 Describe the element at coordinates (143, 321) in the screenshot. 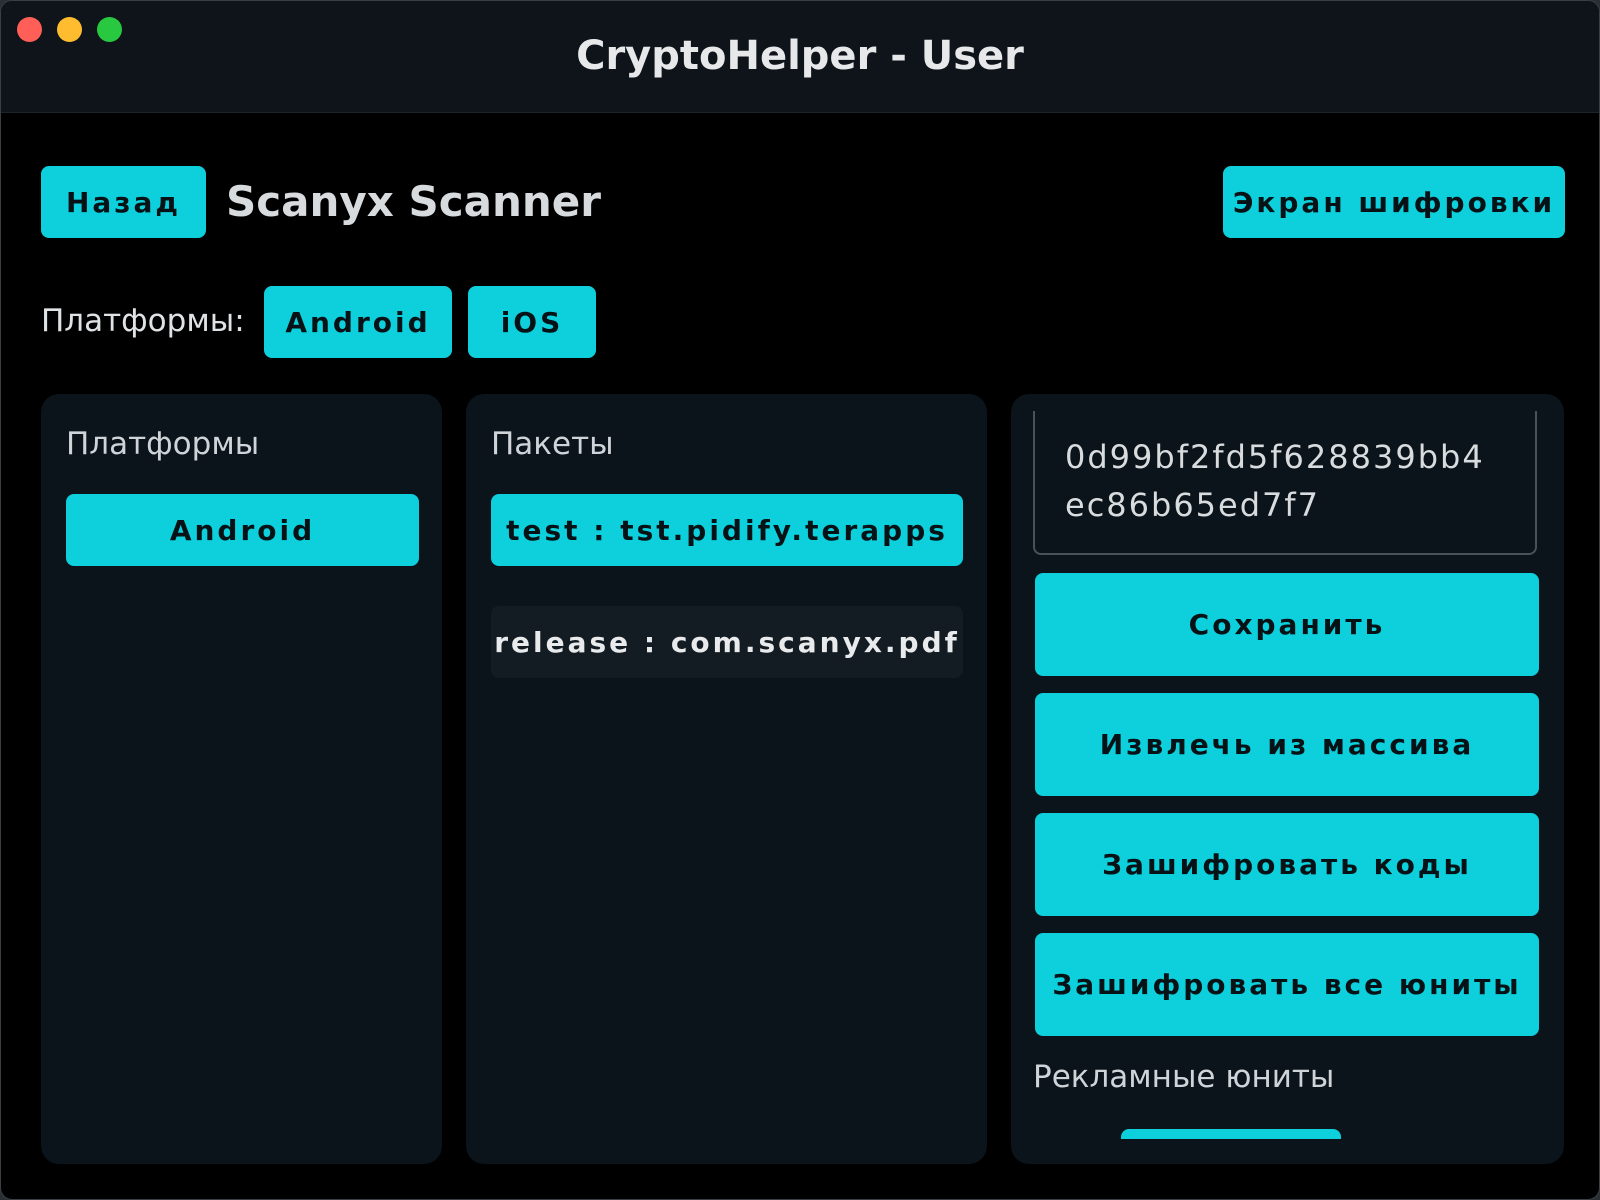

I see `platforms-label: Платформы:` at that location.